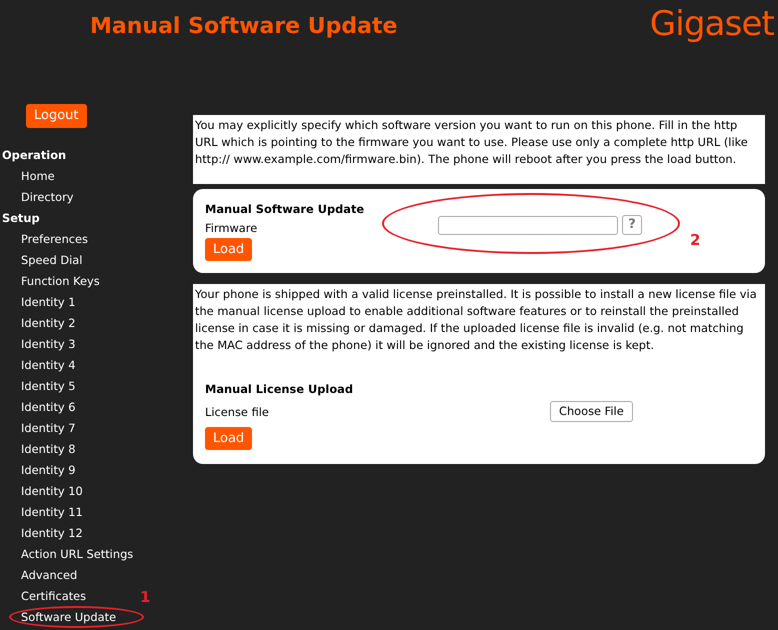 This screenshot has width=778, height=630. I want to click on nav-link: Directory, so click(47, 197).